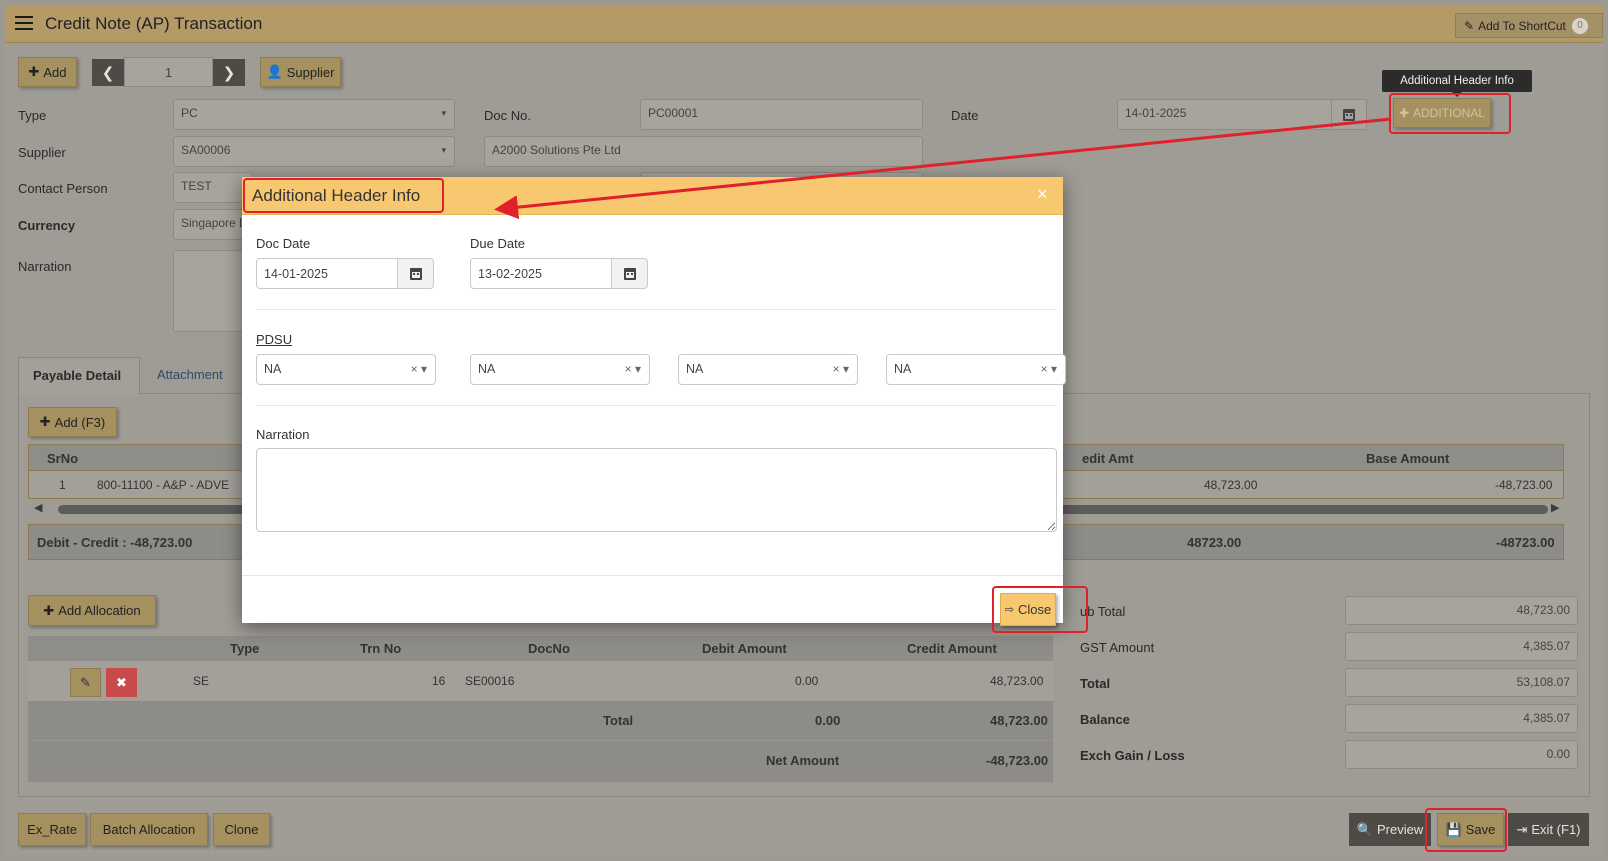 The width and height of the screenshot is (1608, 861). I want to click on annotation-arrow-line, so click(943, 168).